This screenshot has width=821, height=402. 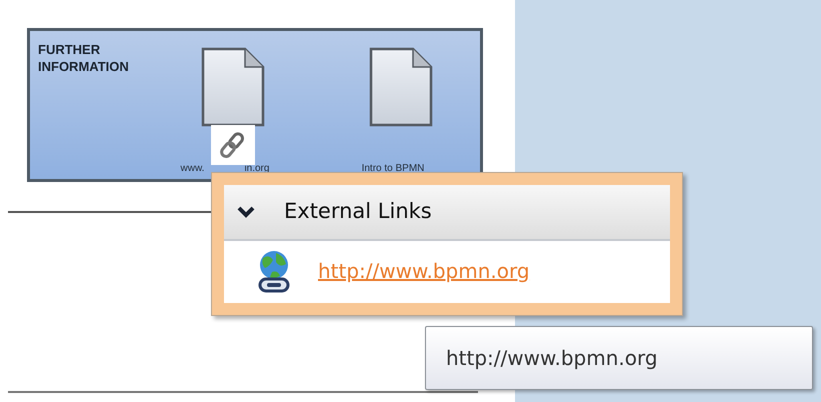 What do you see at coordinates (358, 212) in the screenshot?
I see `section-title: External Links` at bounding box center [358, 212].